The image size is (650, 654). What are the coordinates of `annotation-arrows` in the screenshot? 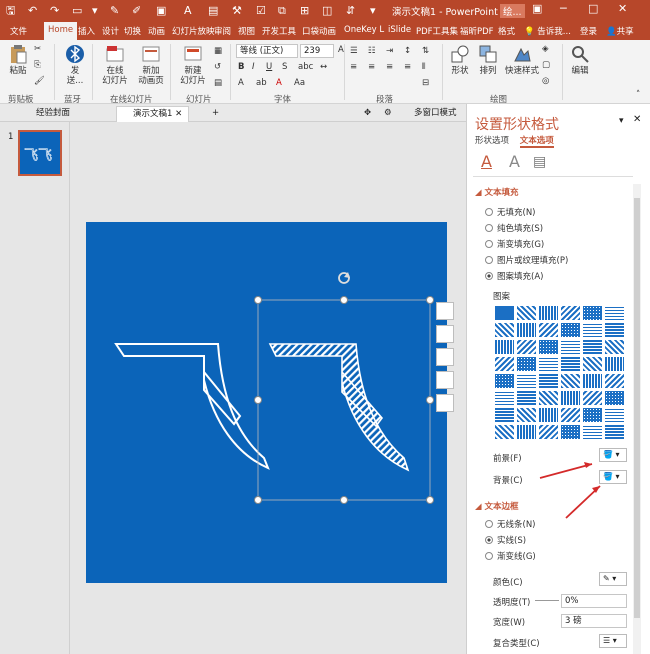 It's located at (570, 490).